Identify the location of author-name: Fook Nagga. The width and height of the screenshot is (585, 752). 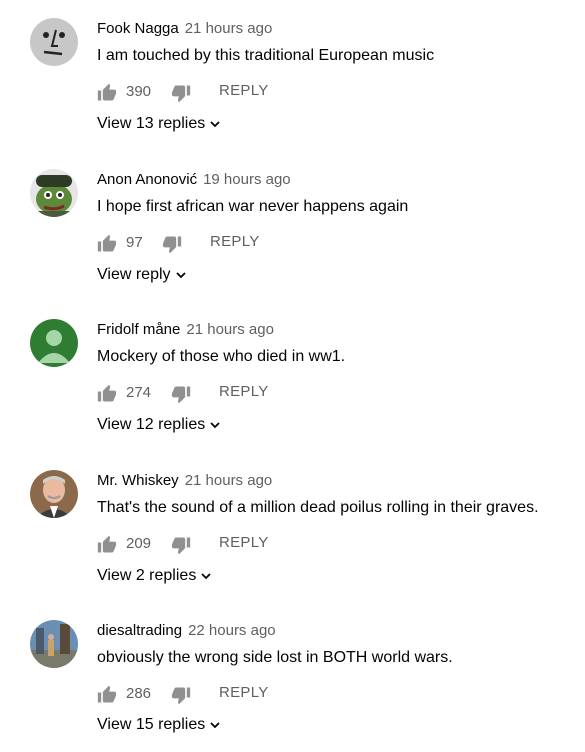
(138, 28).